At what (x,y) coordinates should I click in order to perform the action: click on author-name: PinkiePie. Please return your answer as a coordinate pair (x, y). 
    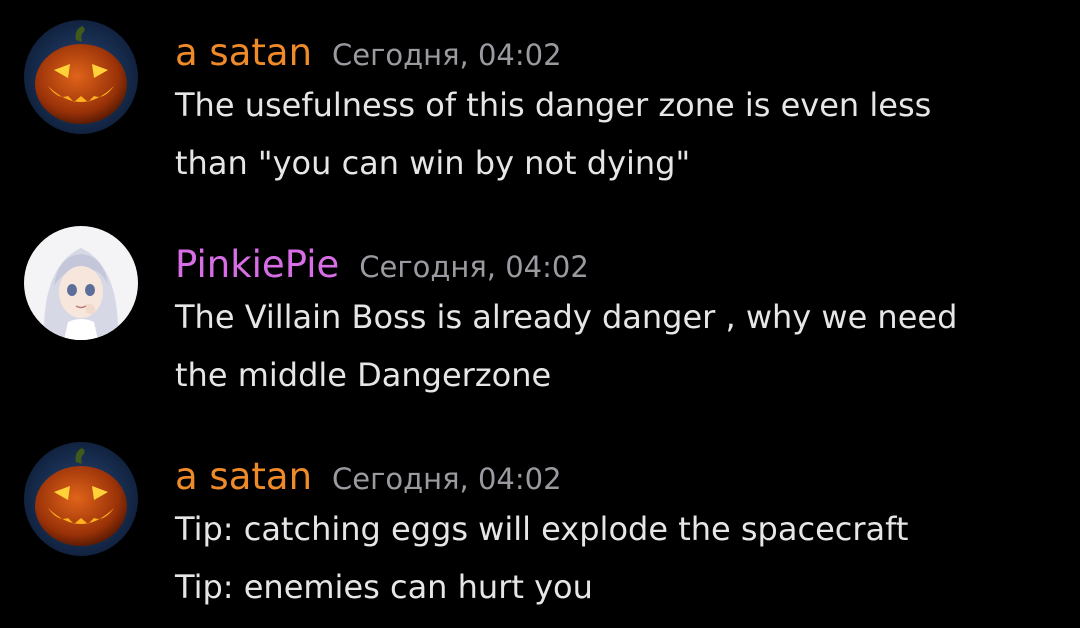
    Looking at the image, I should click on (257, 265).